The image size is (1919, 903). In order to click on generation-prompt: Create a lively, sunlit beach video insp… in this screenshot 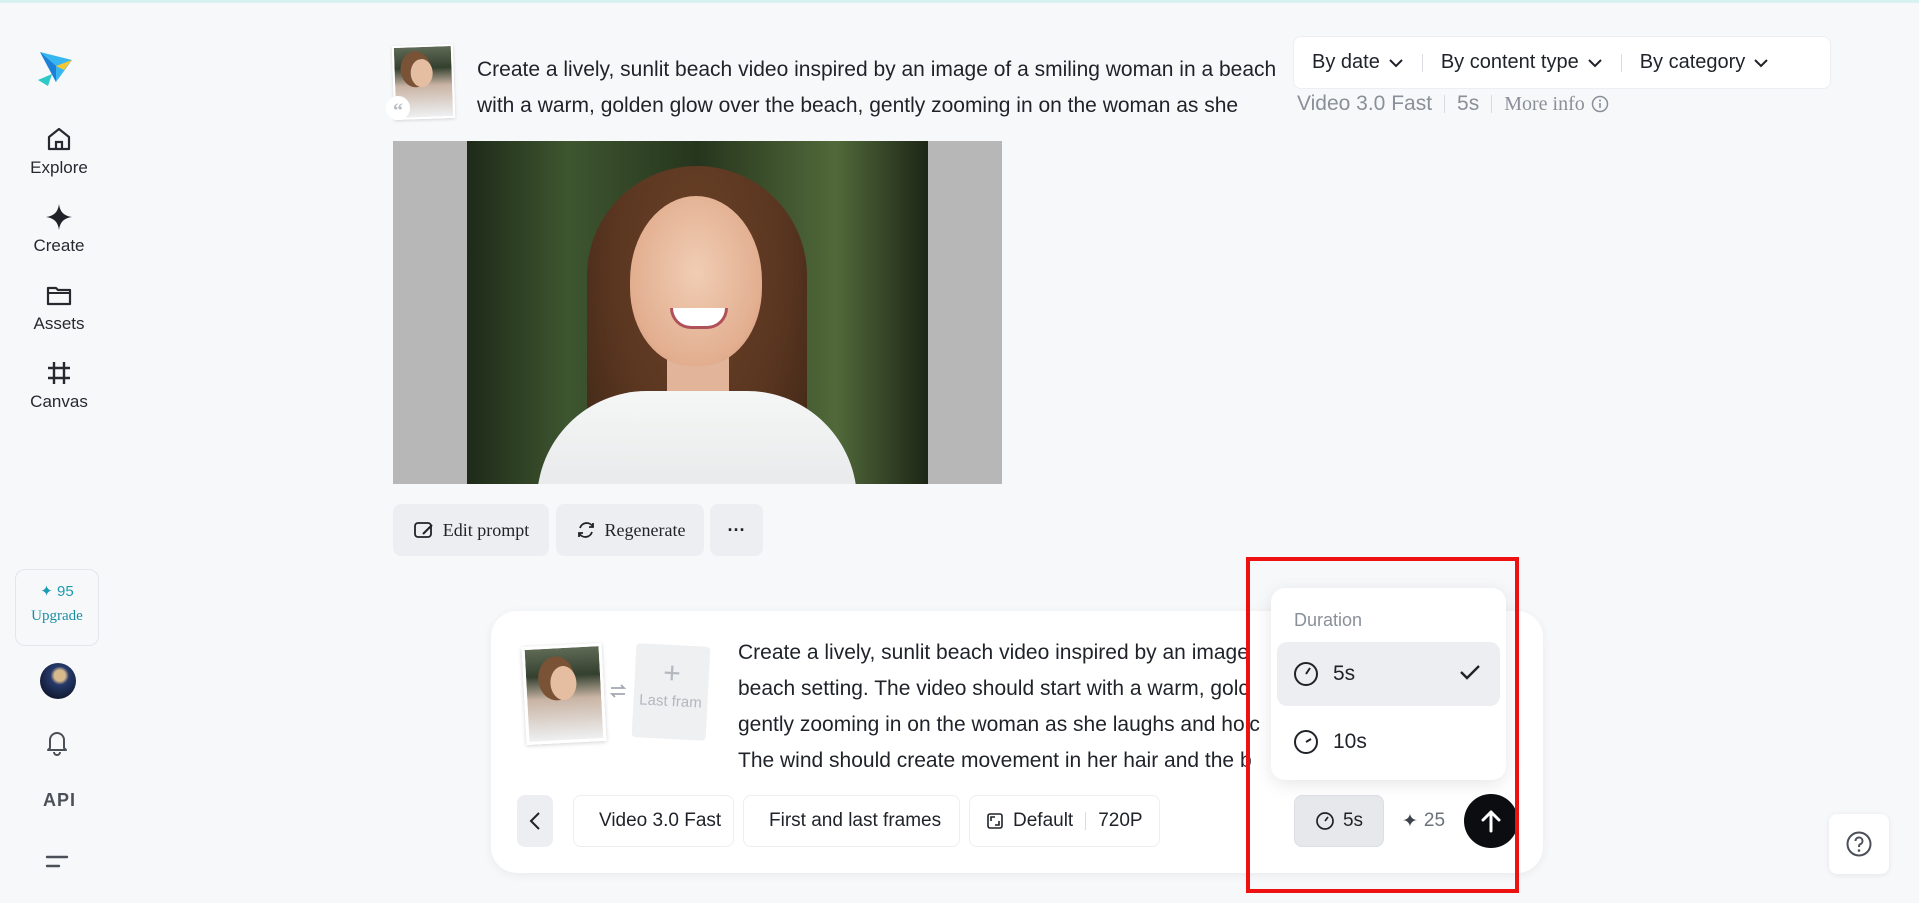, I will do `click(886, 88)`.